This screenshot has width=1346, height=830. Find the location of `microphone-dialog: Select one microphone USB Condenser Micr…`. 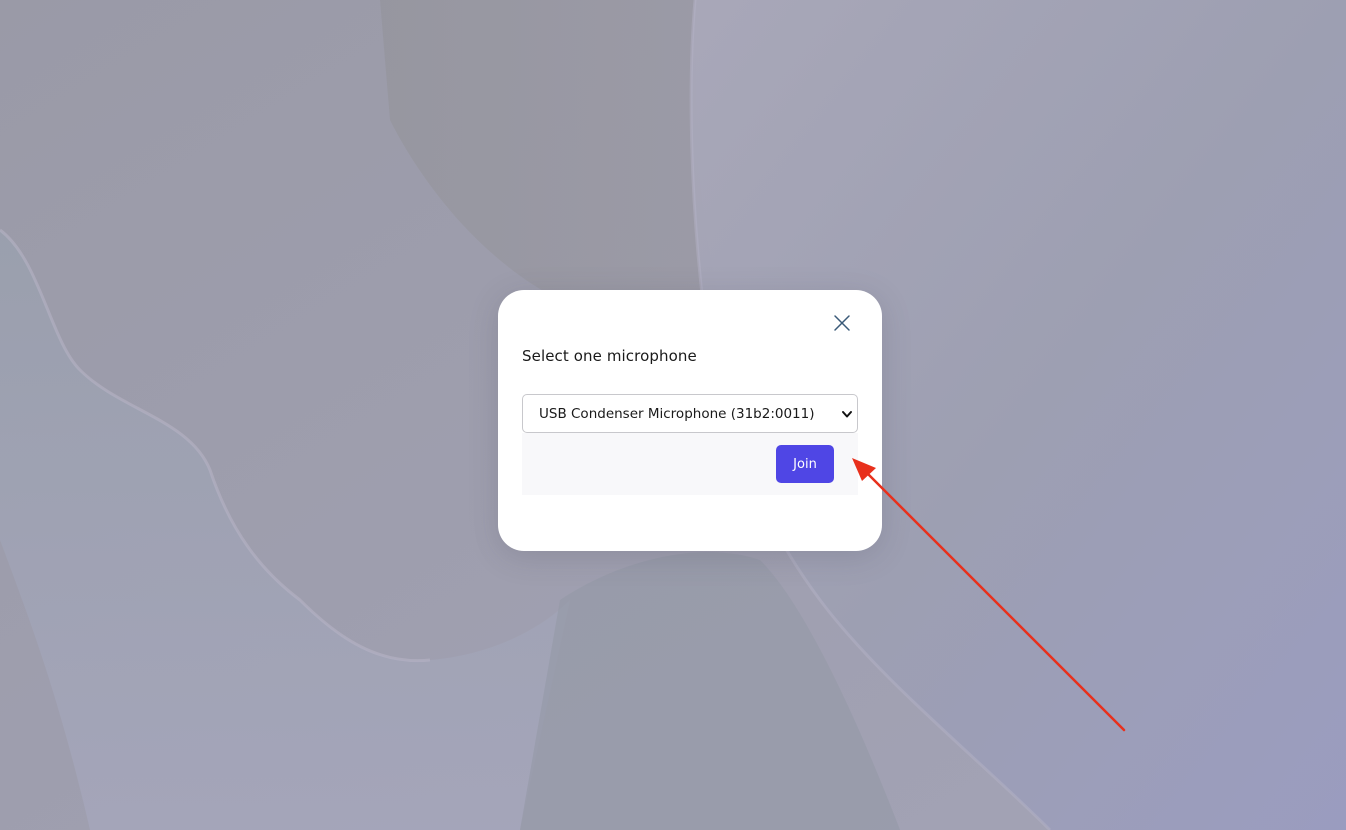

microphone-dialog: Select one microphone USB Condenser Micr… is located at coordinates (690, 420).